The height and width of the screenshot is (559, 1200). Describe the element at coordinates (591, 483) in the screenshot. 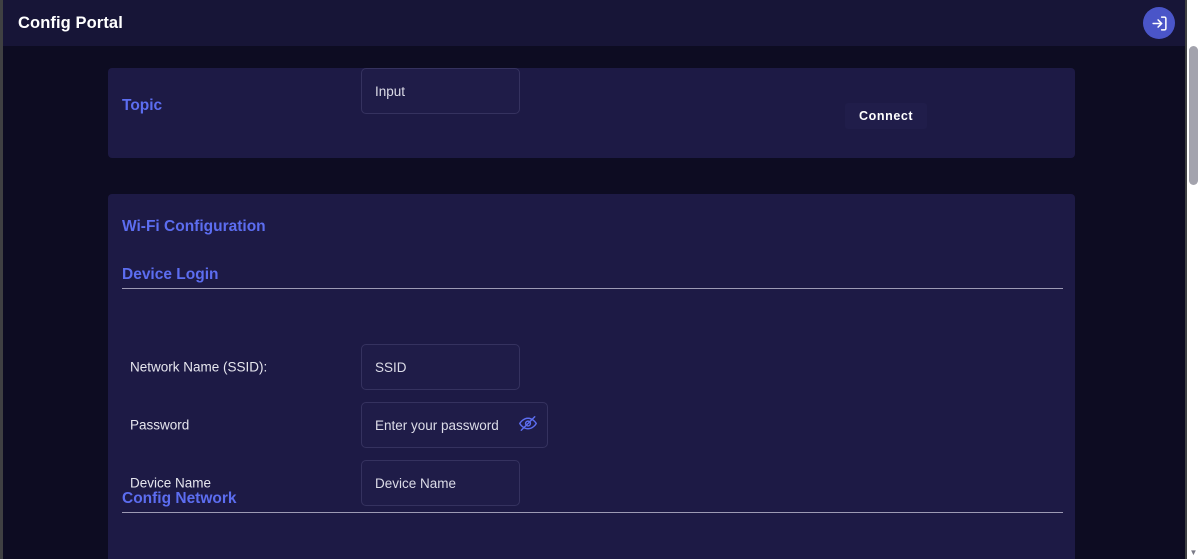

I see `form-row-device-name: Device Name Device Name` at that location.